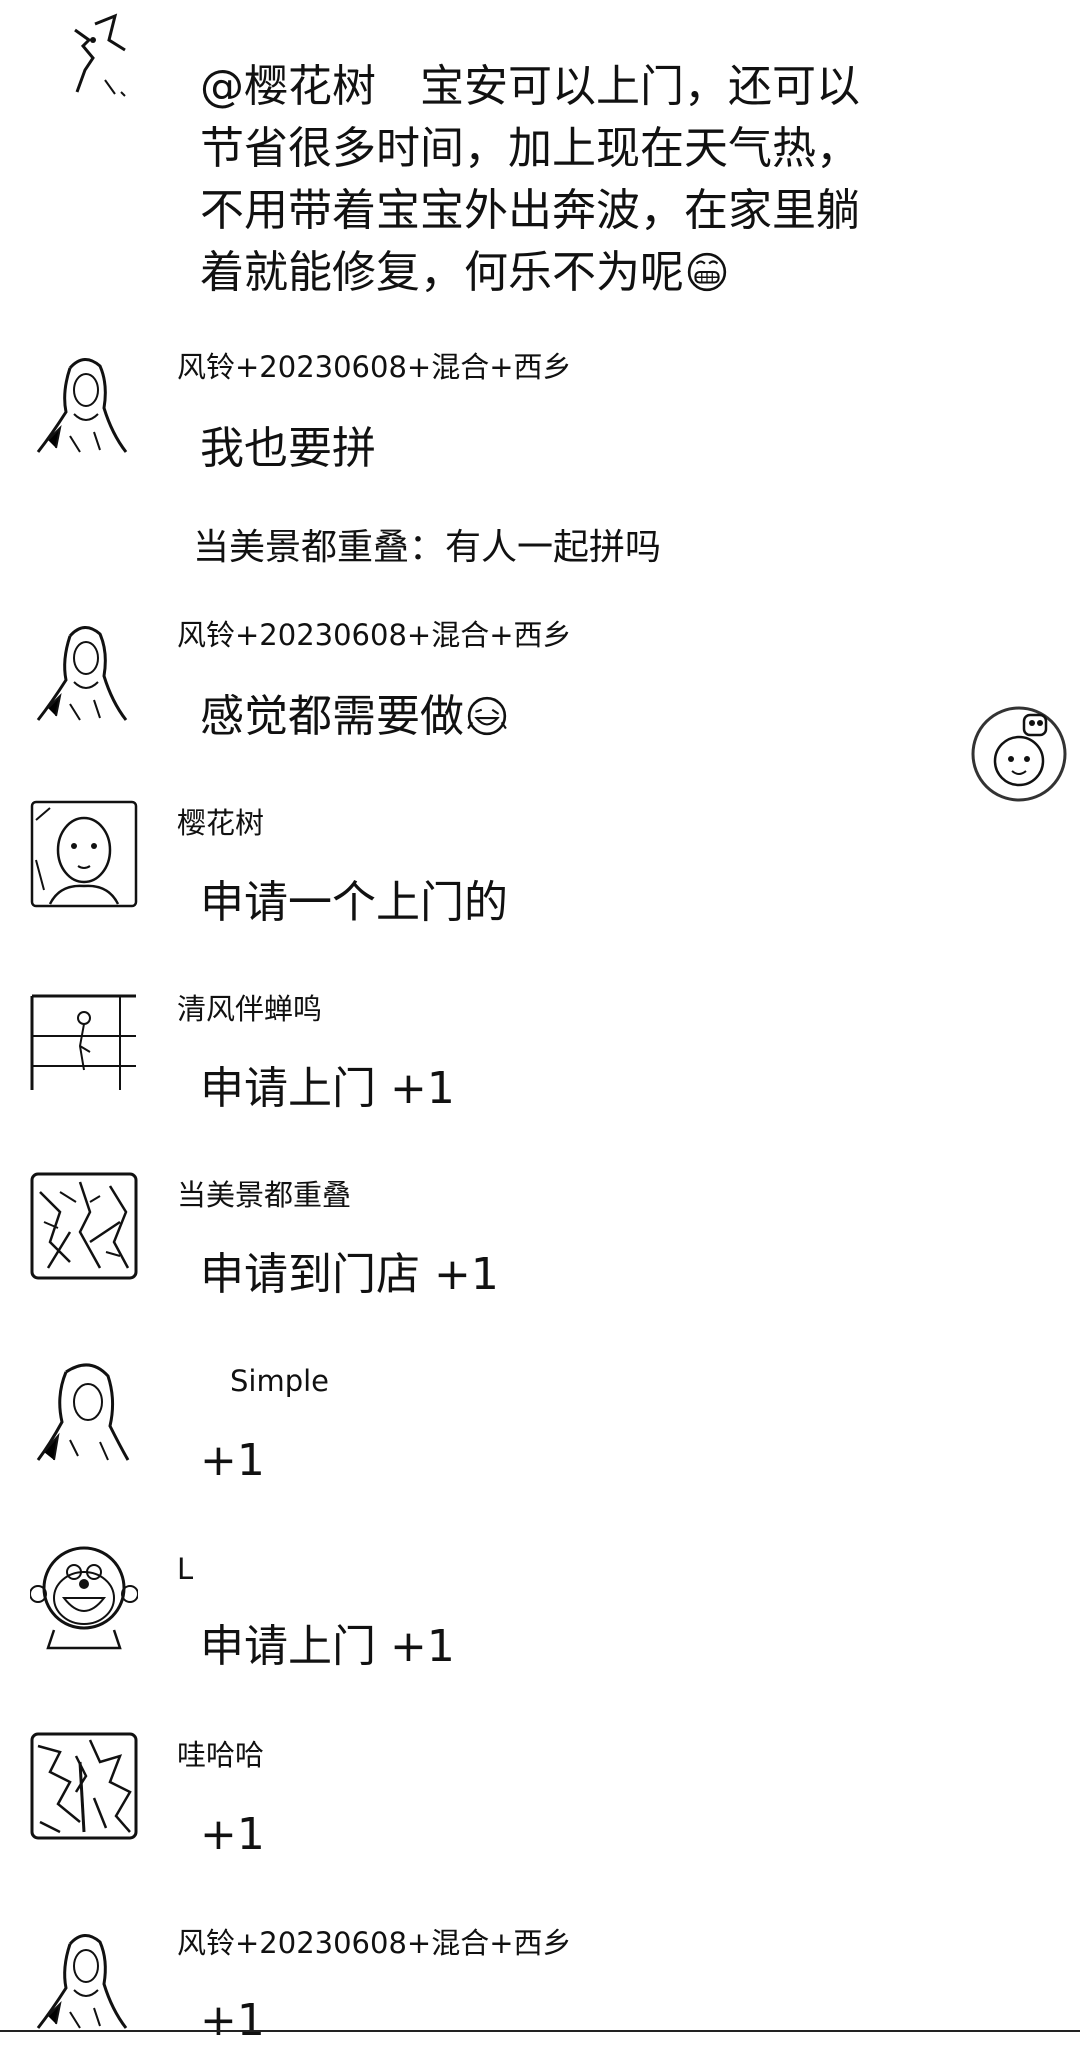 This screenshot has height=2057, width=1080. I want to click on grinning-face-icon, so click(707, 272).